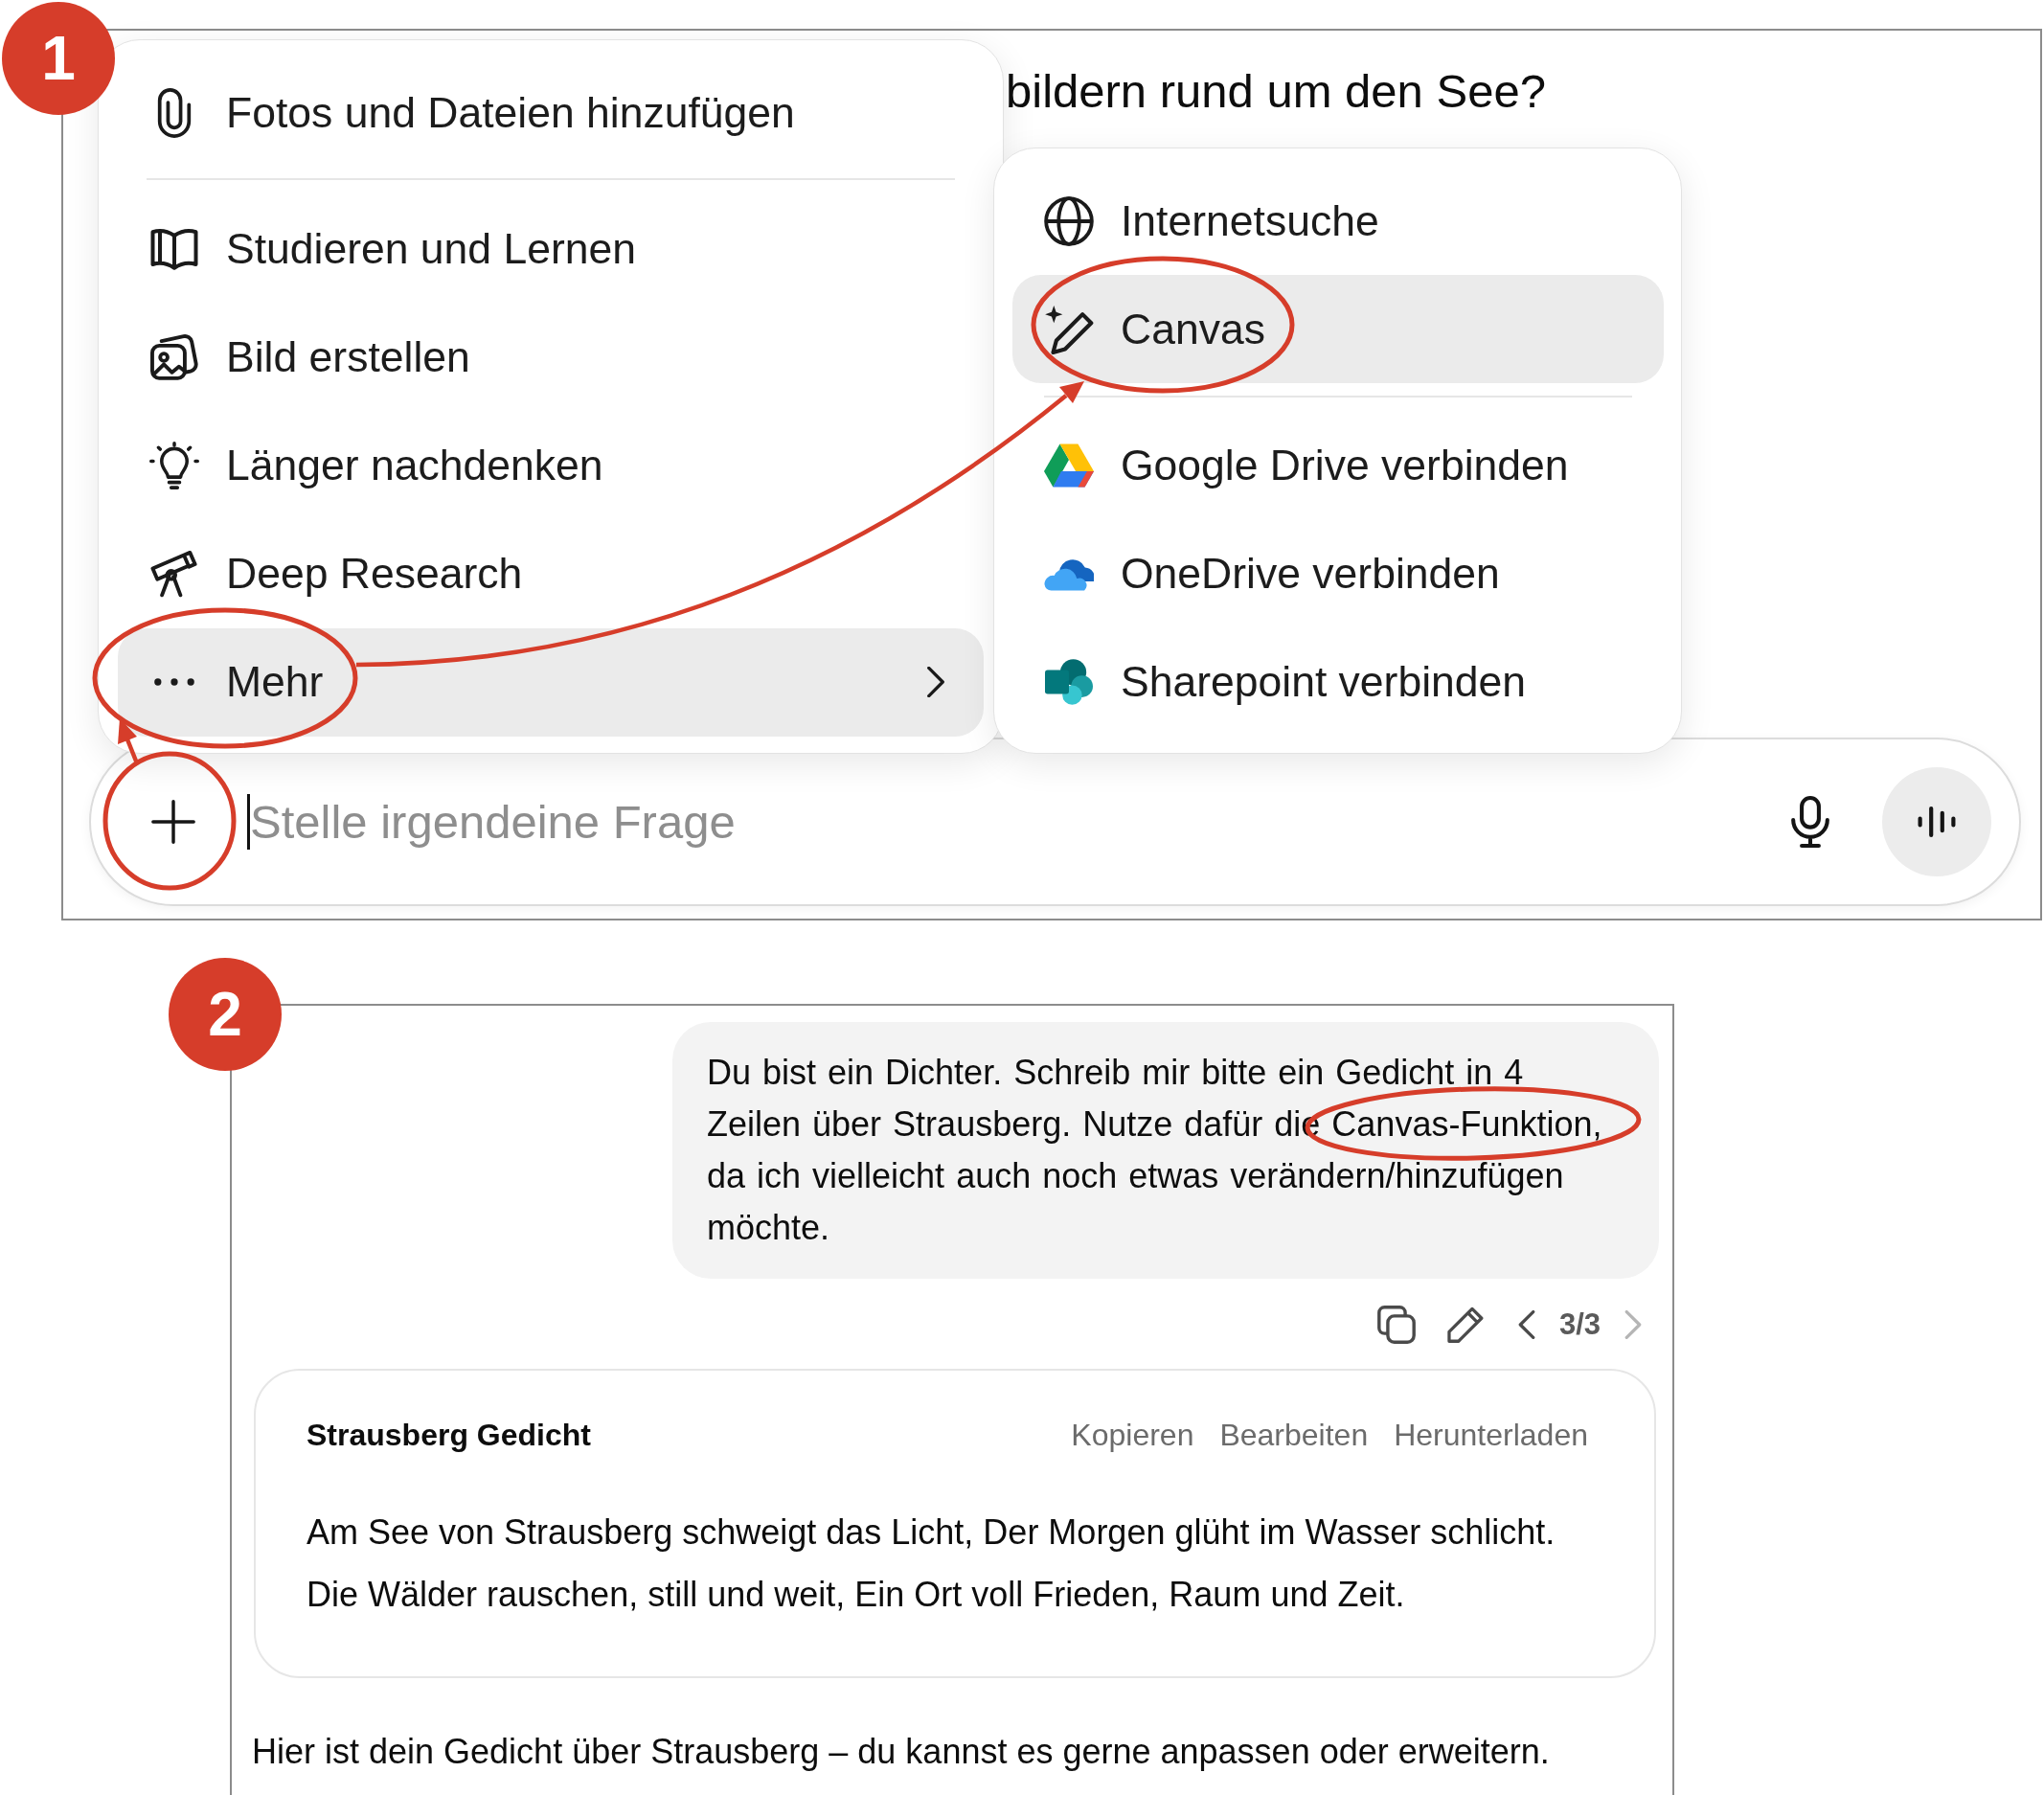  I want to click on ellipsis-icon, so click(174, 682).